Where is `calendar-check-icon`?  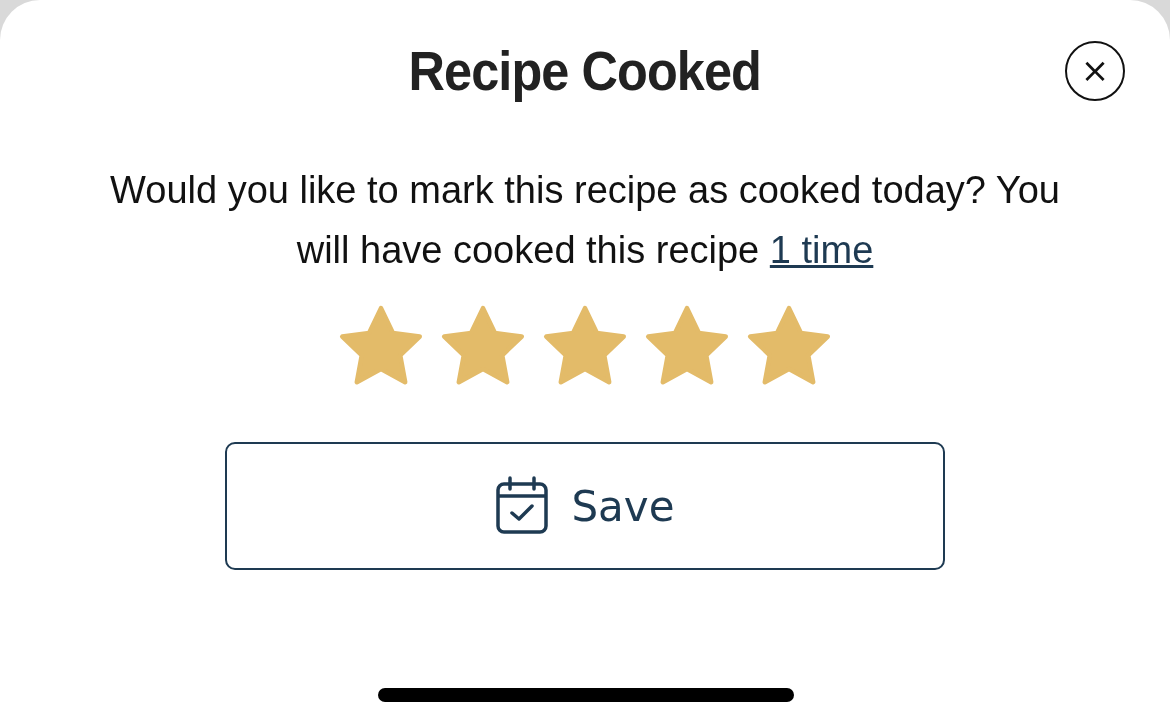
calendar-check-icon is located at coordinates (522, 506).